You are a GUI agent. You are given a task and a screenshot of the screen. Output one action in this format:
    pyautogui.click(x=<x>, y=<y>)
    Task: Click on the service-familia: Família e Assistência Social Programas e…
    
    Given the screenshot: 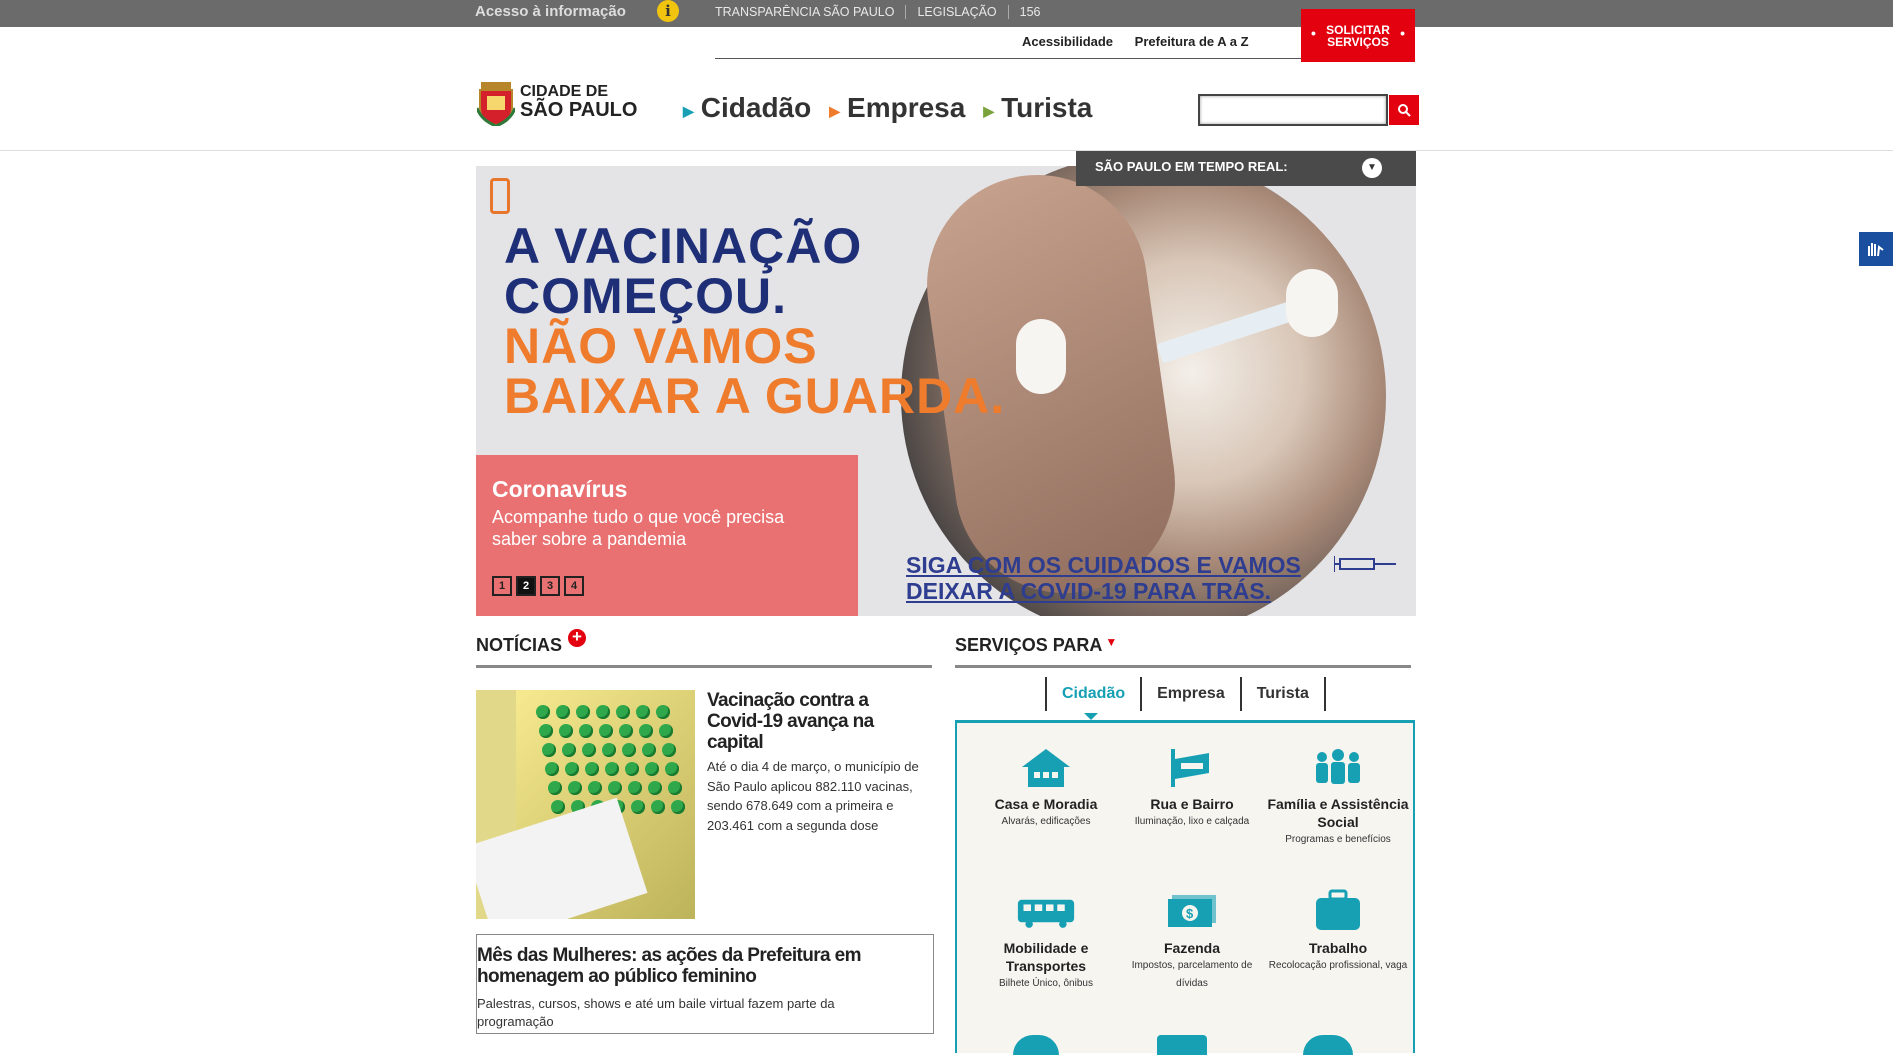 What is the action you would take?
    pyautogui.click(x=1338, y=797)
    